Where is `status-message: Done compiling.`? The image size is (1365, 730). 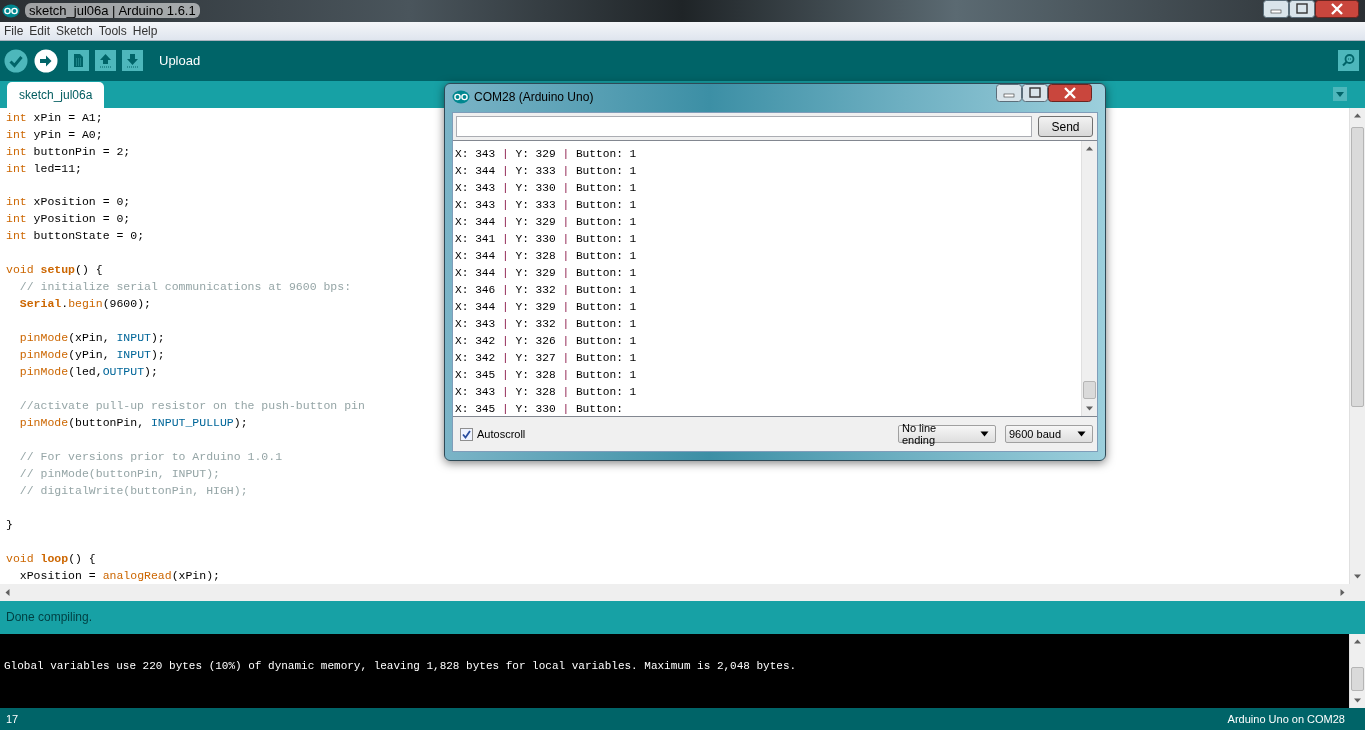
status-message: Done compiling. is located at coordinates (49, 617).